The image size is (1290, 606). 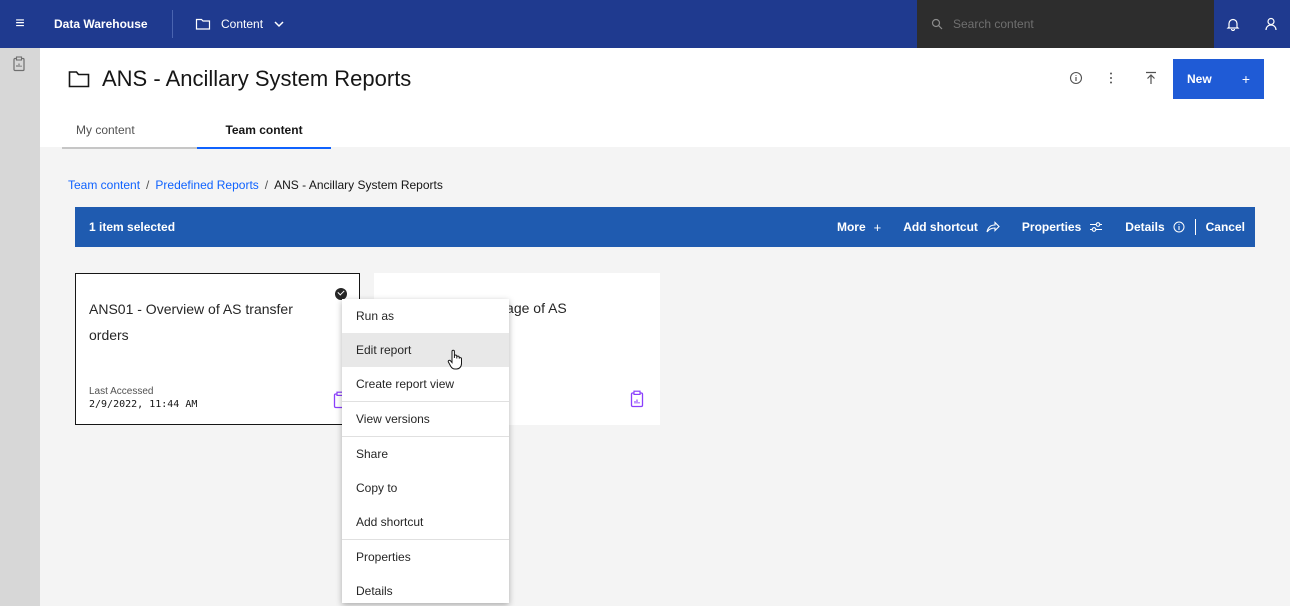 What do you see at coordinates (425, 488) in the screenshot?
I see `menu-item-copy-to: Copy to` at bounding box center [425, 488].